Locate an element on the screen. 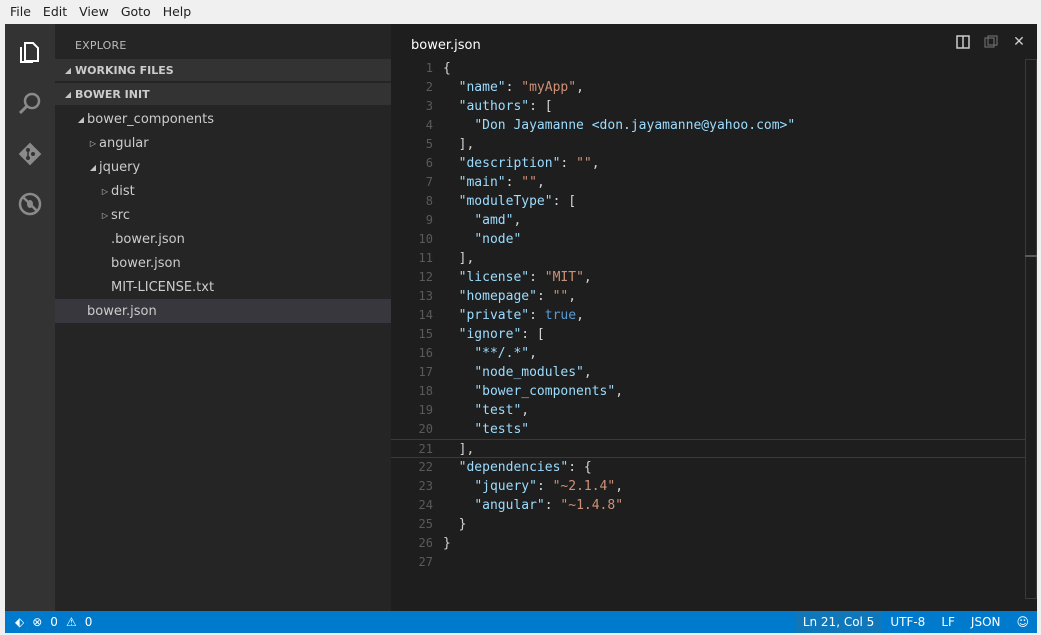 The image size is (1041, 635). files-icon is located at coordinates (30, 52).